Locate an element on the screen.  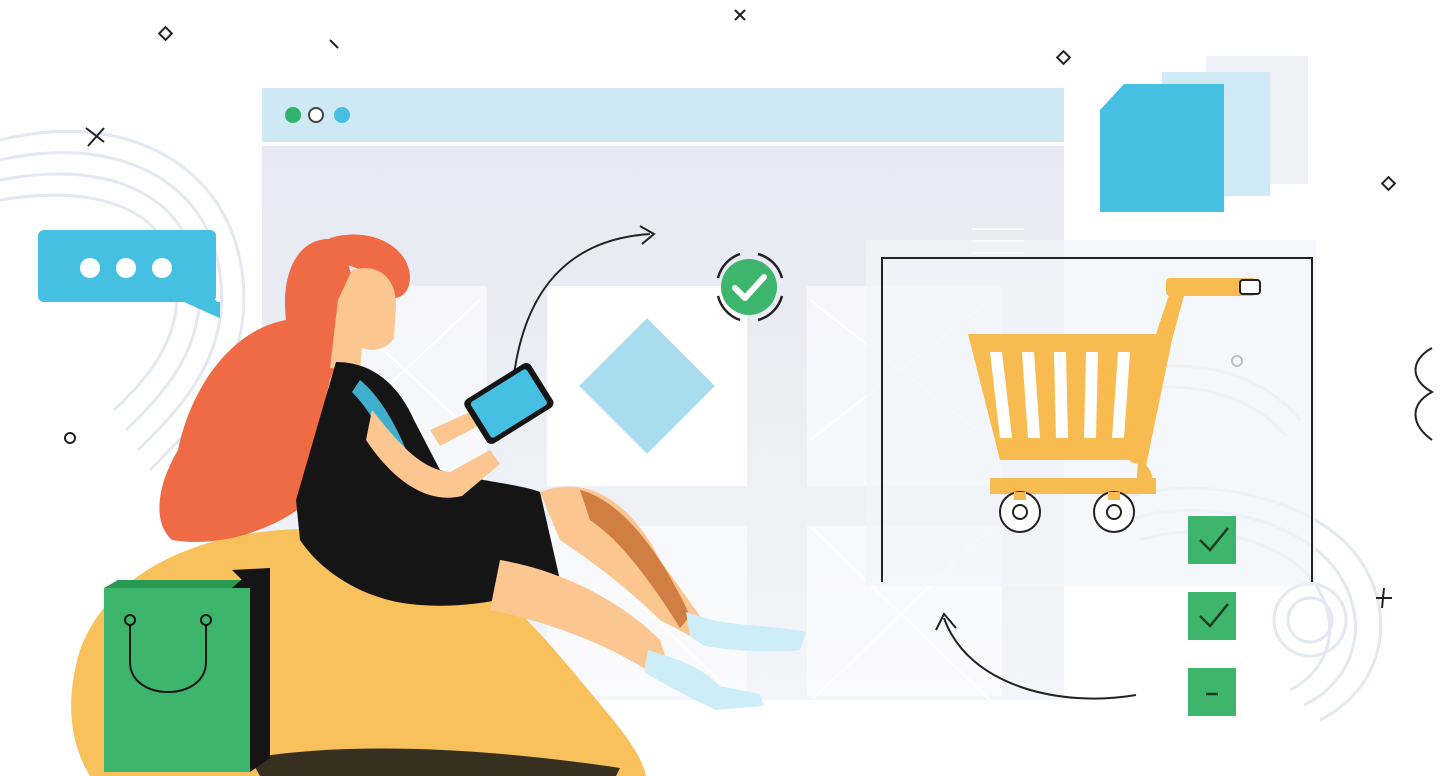
tablet-device is located at coordinates (509, 403).